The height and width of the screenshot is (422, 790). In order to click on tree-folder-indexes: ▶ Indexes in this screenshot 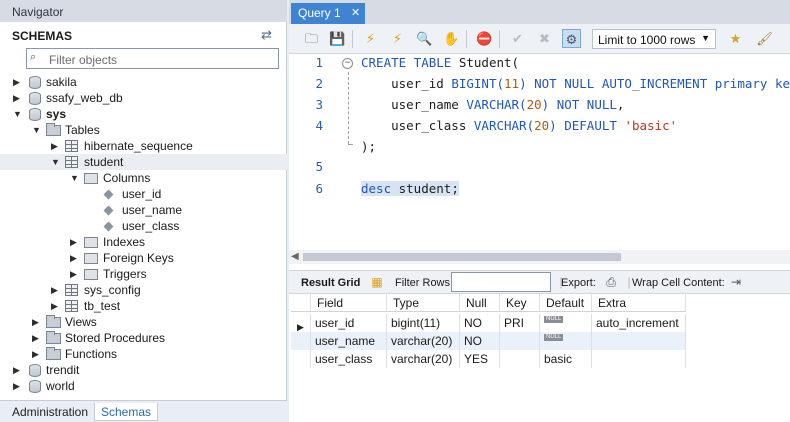, I will do `click(143, 242)`.